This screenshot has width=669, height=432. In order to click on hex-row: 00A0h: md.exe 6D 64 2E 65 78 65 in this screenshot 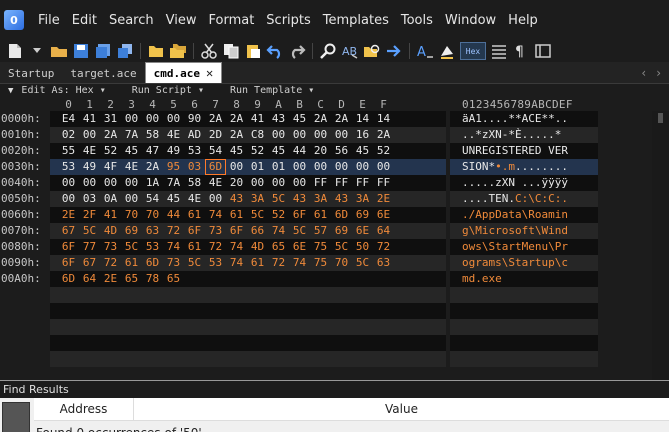, I will do `click(334, 279)`.